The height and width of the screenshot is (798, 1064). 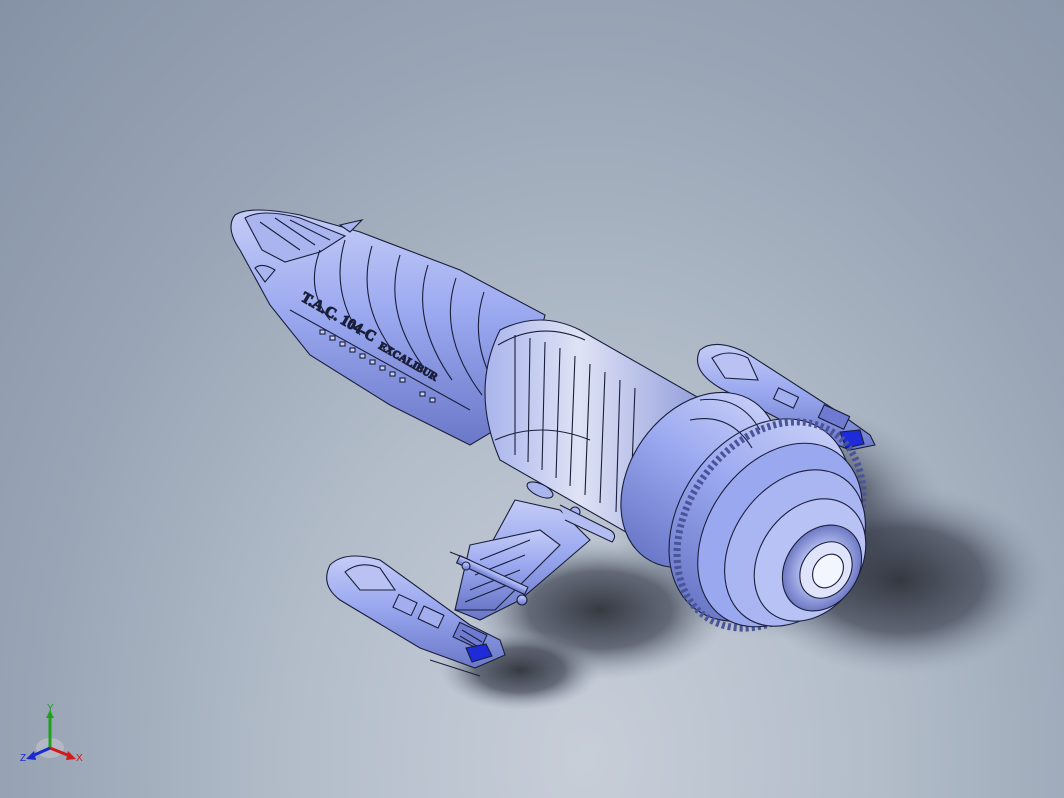 I want to click on view-orientation-triad: Y X Z, so click(x=53, y=739).